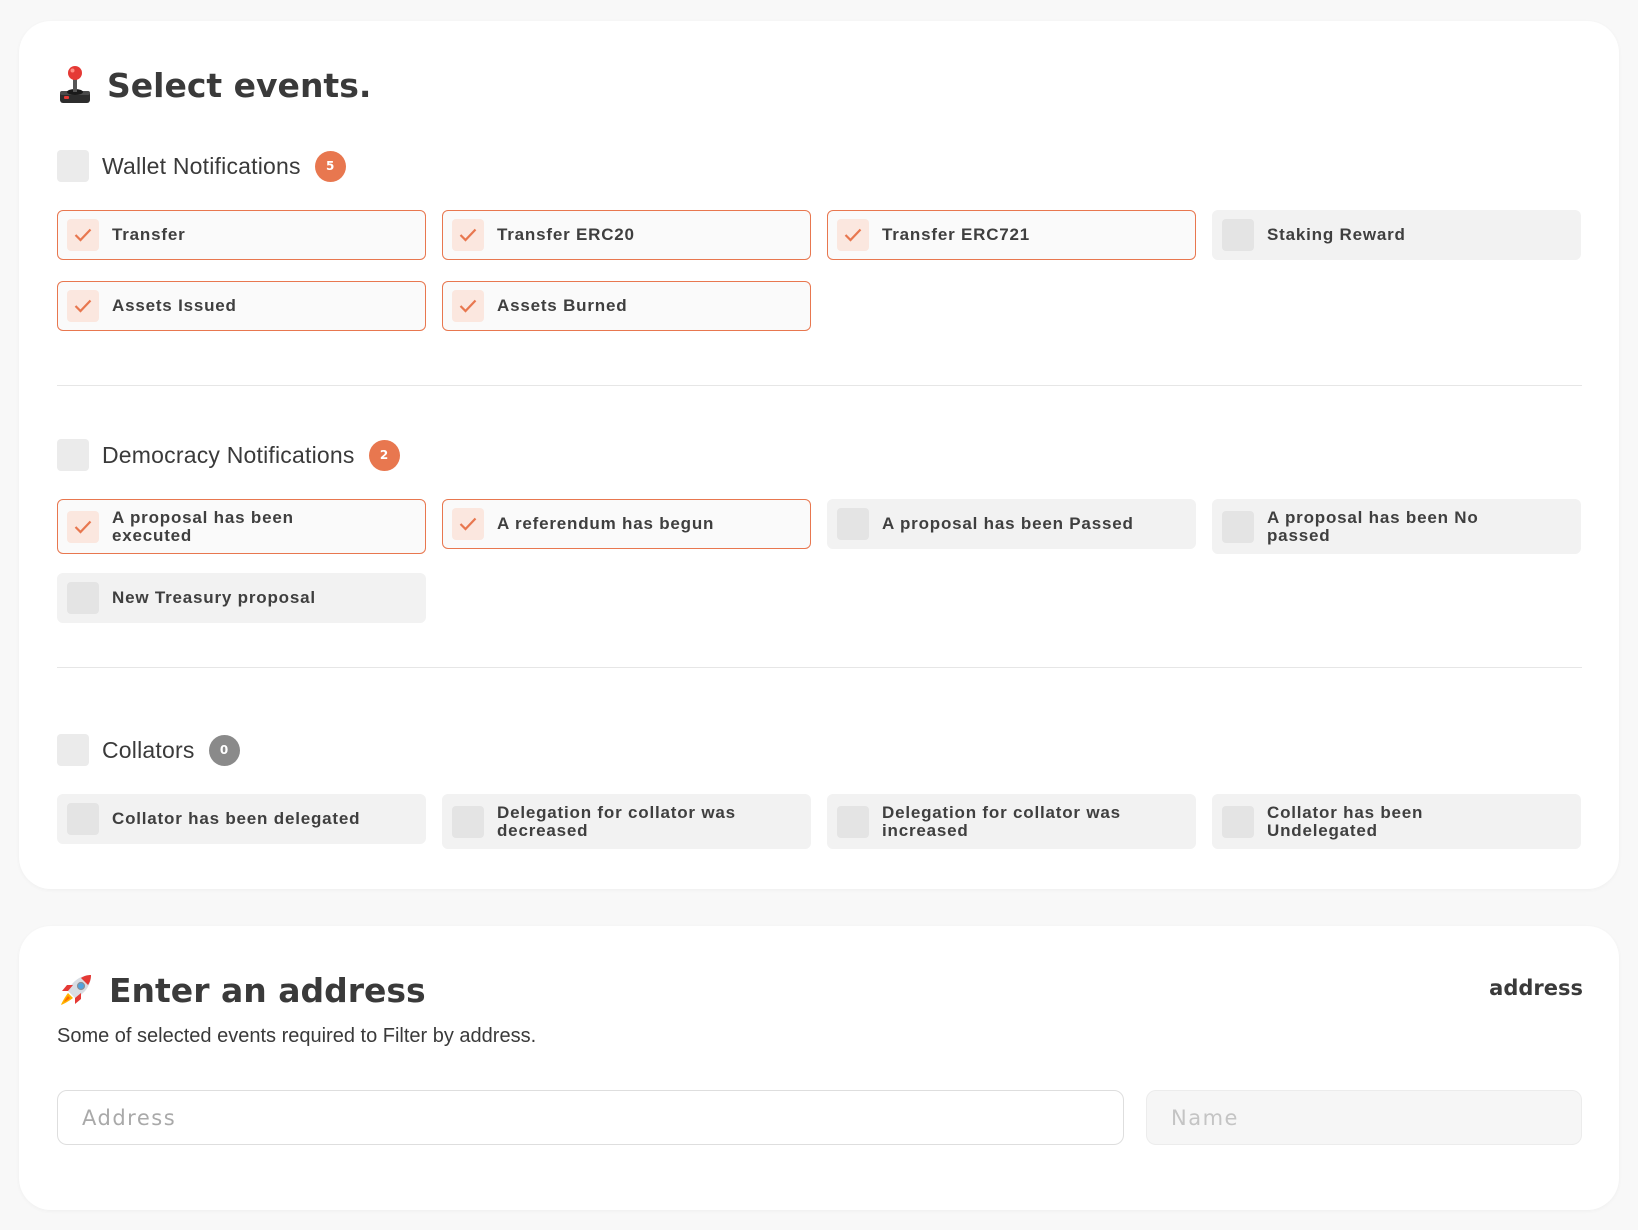 The image size is (1638, 1230). I want to click on option-label: Staking Reward, so click(1336, 234).